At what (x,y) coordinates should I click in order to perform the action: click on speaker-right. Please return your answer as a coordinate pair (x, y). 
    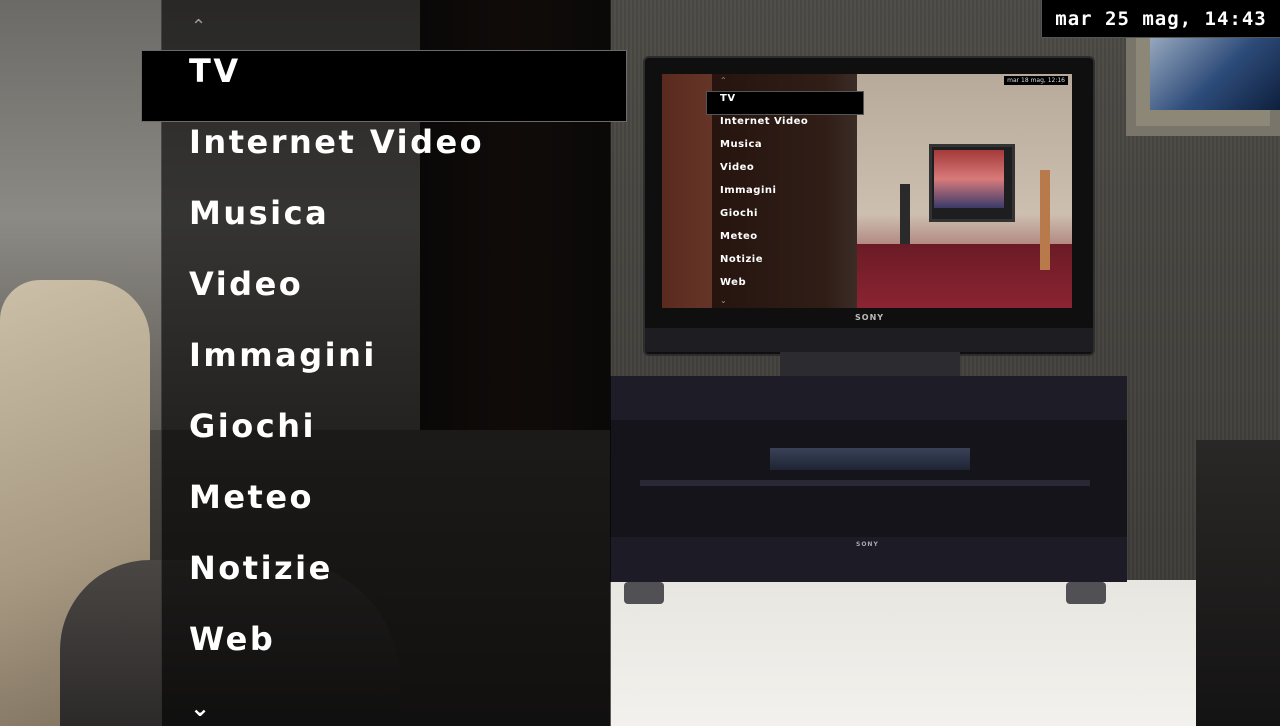
    Looking at the image, I should click on (1045, 220).